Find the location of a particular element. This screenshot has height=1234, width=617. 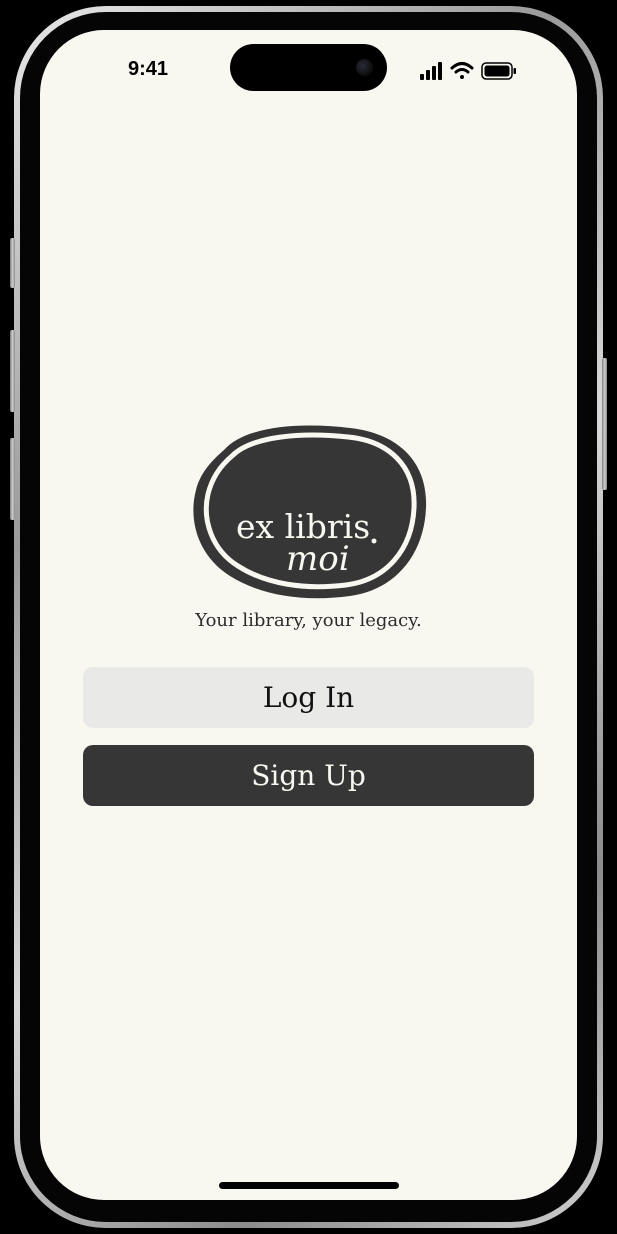

action-button is located at coordinates (12, 263).